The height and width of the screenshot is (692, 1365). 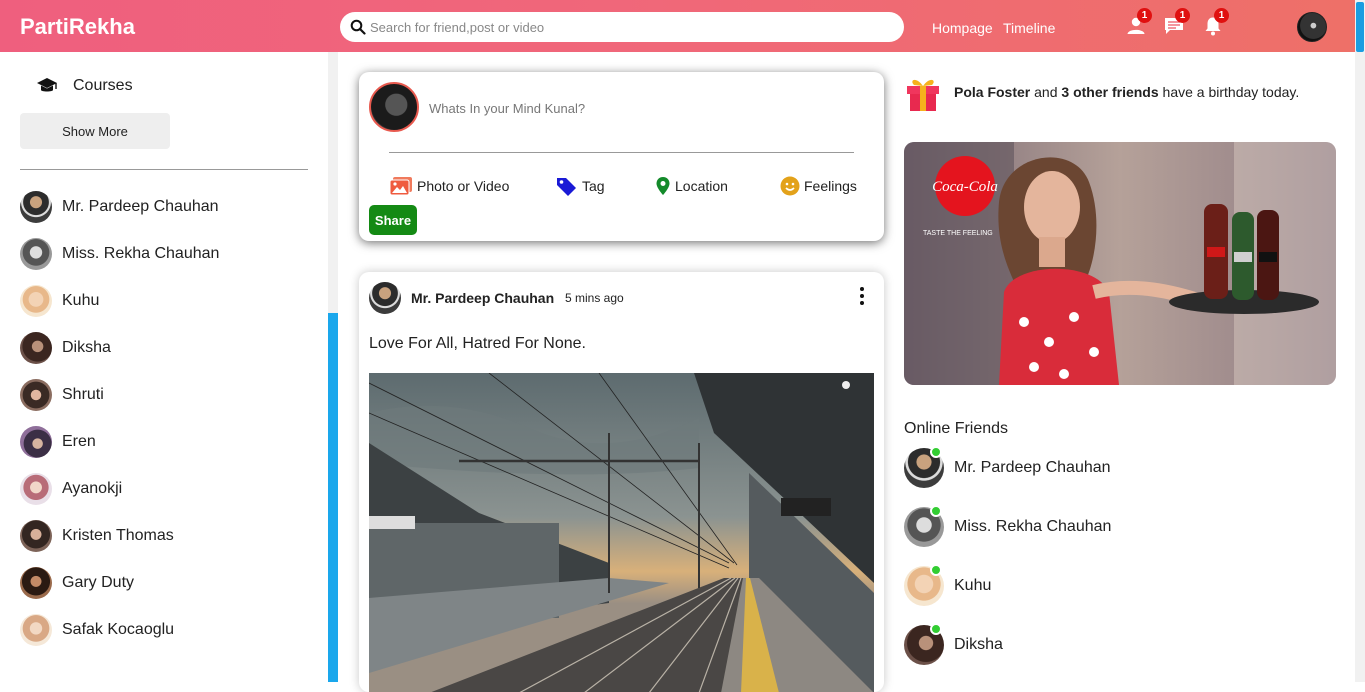 What do you see at coordinates (621, 152) in the screenshot?
I see `composer-divider` at bounding box center [621, 152].